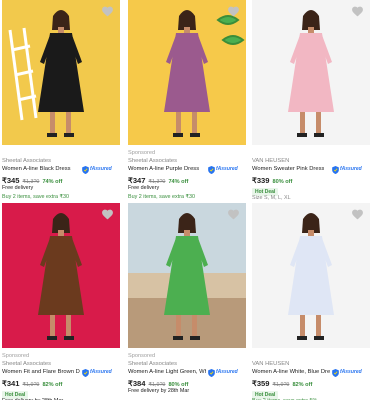  Describe the element at coordinates (36, 169) in the screenshot. I see `product-title: Women A-line Black Dress` at that location.